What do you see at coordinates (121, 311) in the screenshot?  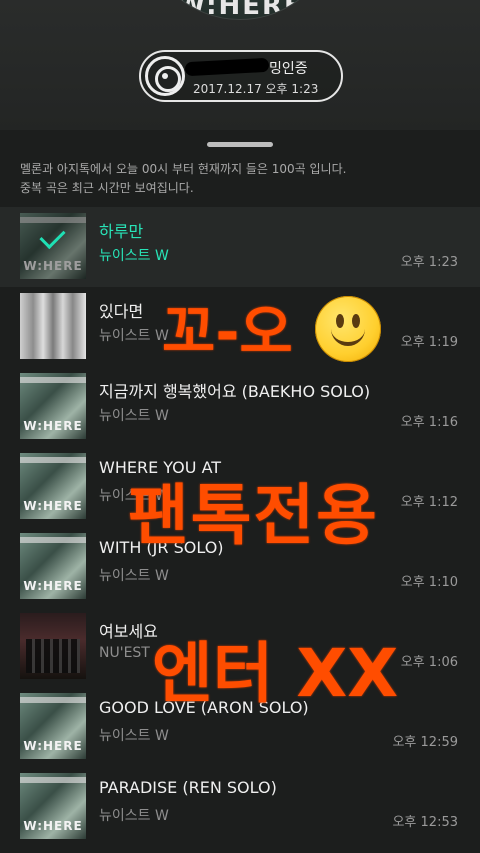 I see `song-title: 있다면` at bounding box center [121, 311].